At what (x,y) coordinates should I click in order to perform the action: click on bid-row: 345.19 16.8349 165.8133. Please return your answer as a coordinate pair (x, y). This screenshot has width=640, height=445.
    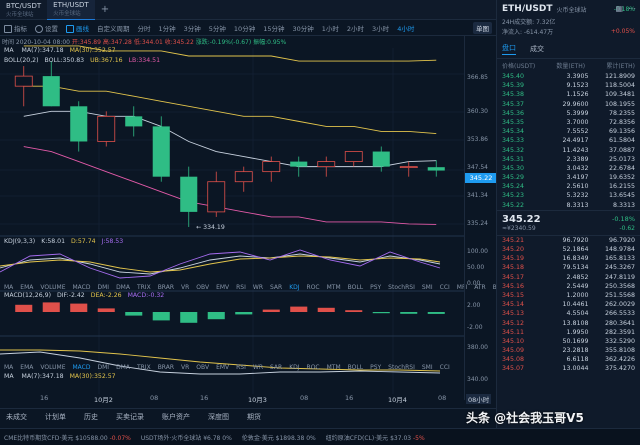
    Looking at the image, I should click on (568, 258).